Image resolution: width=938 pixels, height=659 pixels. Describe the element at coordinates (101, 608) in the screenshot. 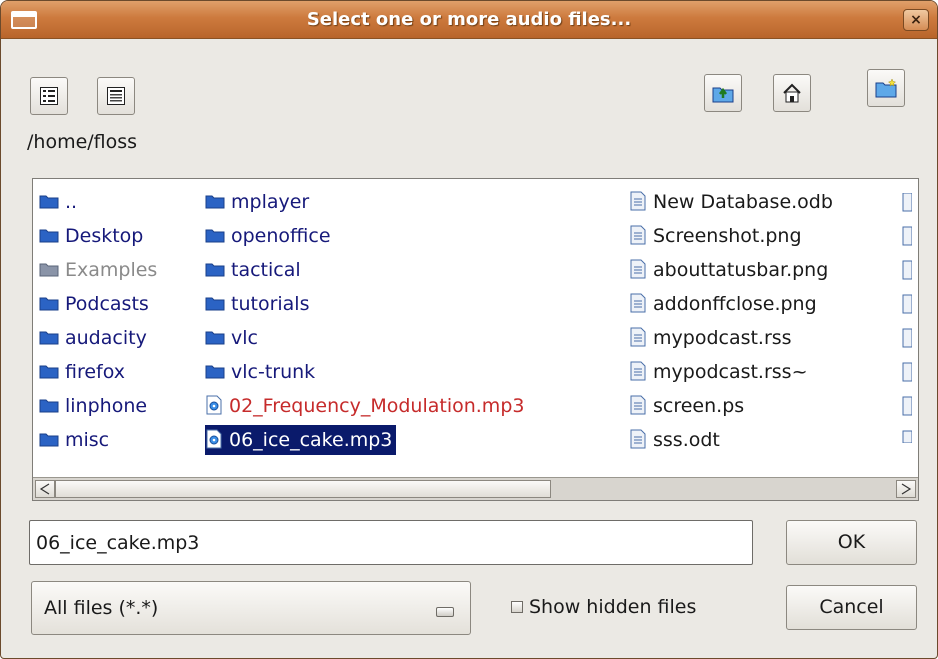

I see `filter-selected-value: All files (*.*)` at that location.